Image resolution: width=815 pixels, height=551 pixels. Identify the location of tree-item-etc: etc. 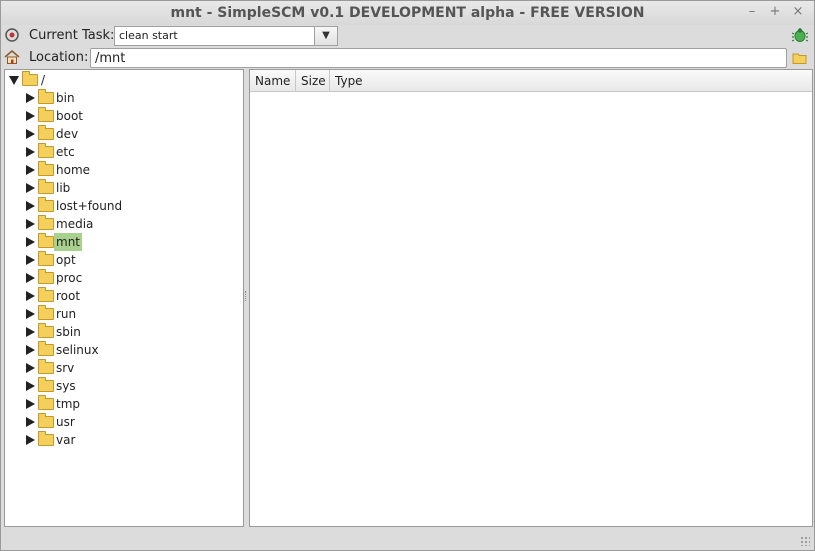
(123, 152).